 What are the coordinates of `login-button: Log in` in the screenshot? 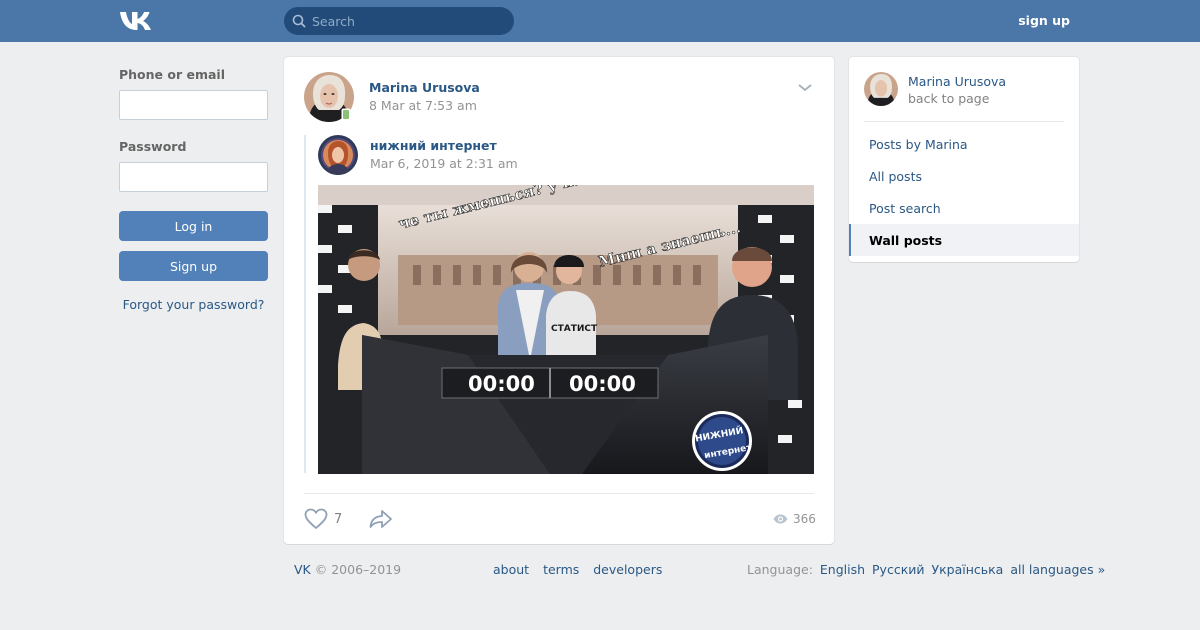 It's located at (193, 226).